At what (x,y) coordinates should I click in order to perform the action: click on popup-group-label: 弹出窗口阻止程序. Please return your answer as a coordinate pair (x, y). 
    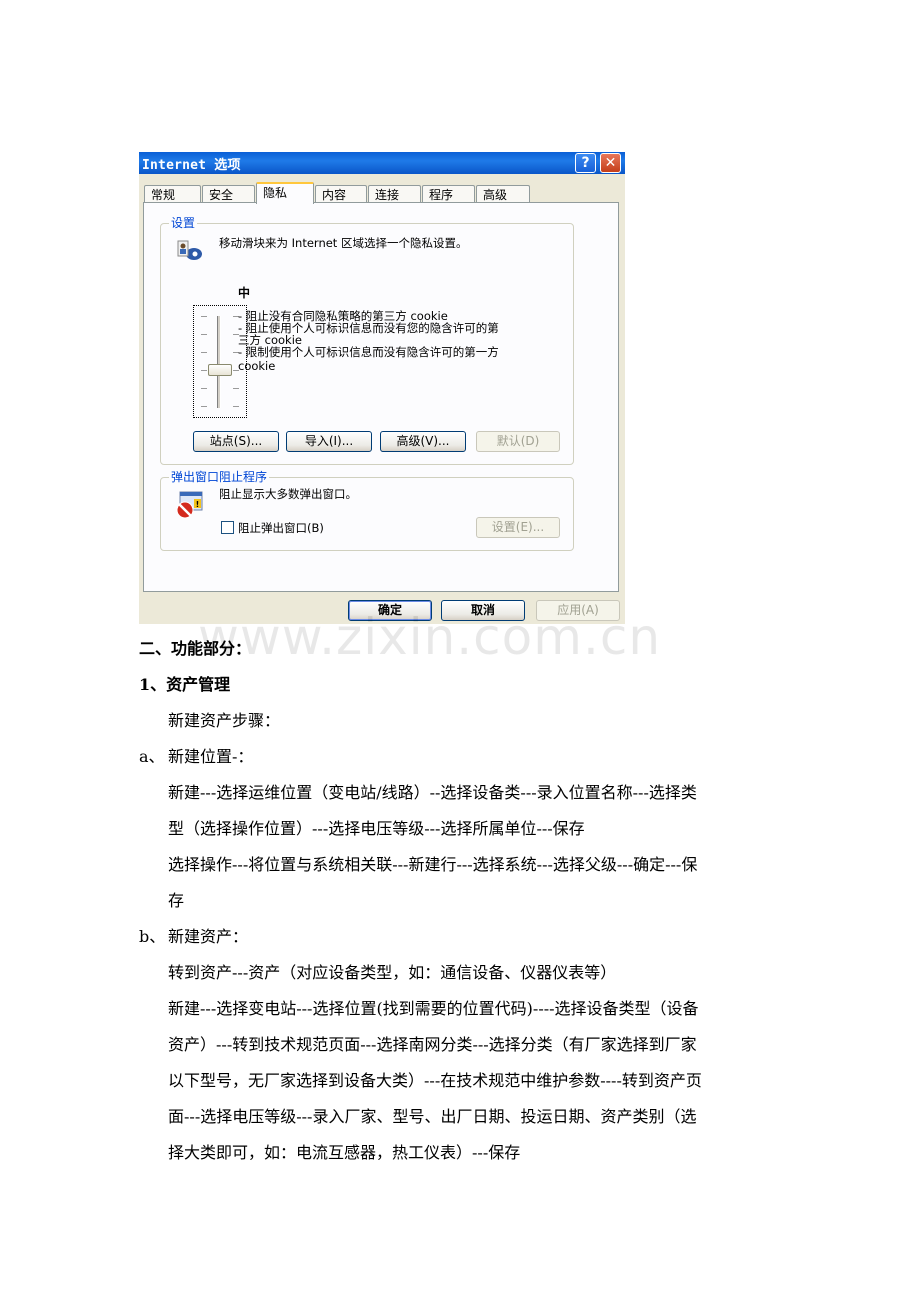
    Looking at the image, I should click on (219, 477).